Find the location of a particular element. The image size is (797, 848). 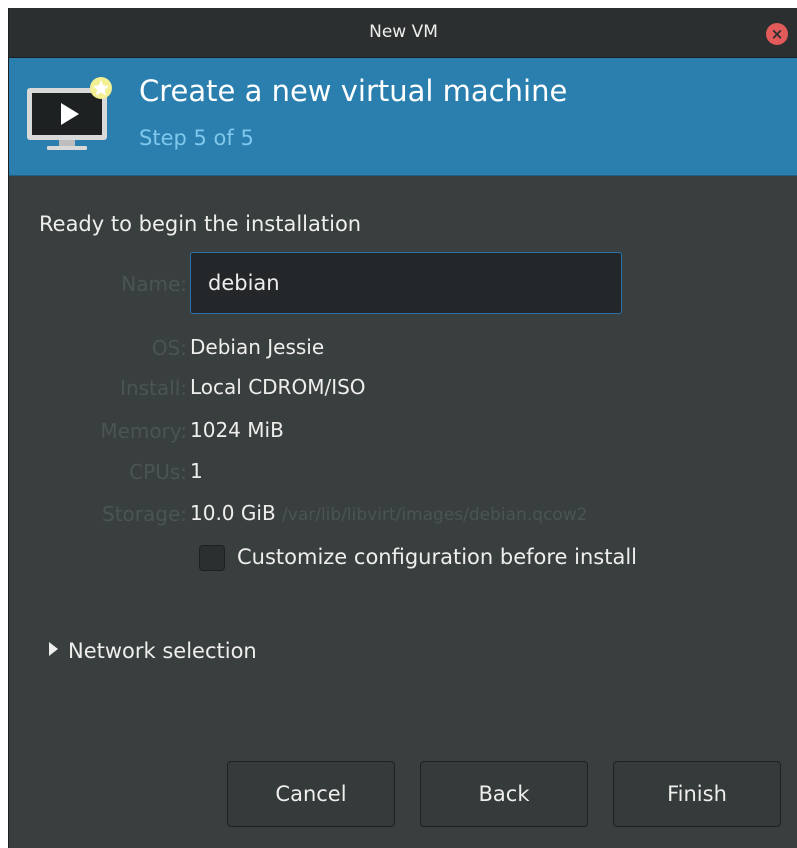

monitor-play-icon is located at coordinates (69, 113).